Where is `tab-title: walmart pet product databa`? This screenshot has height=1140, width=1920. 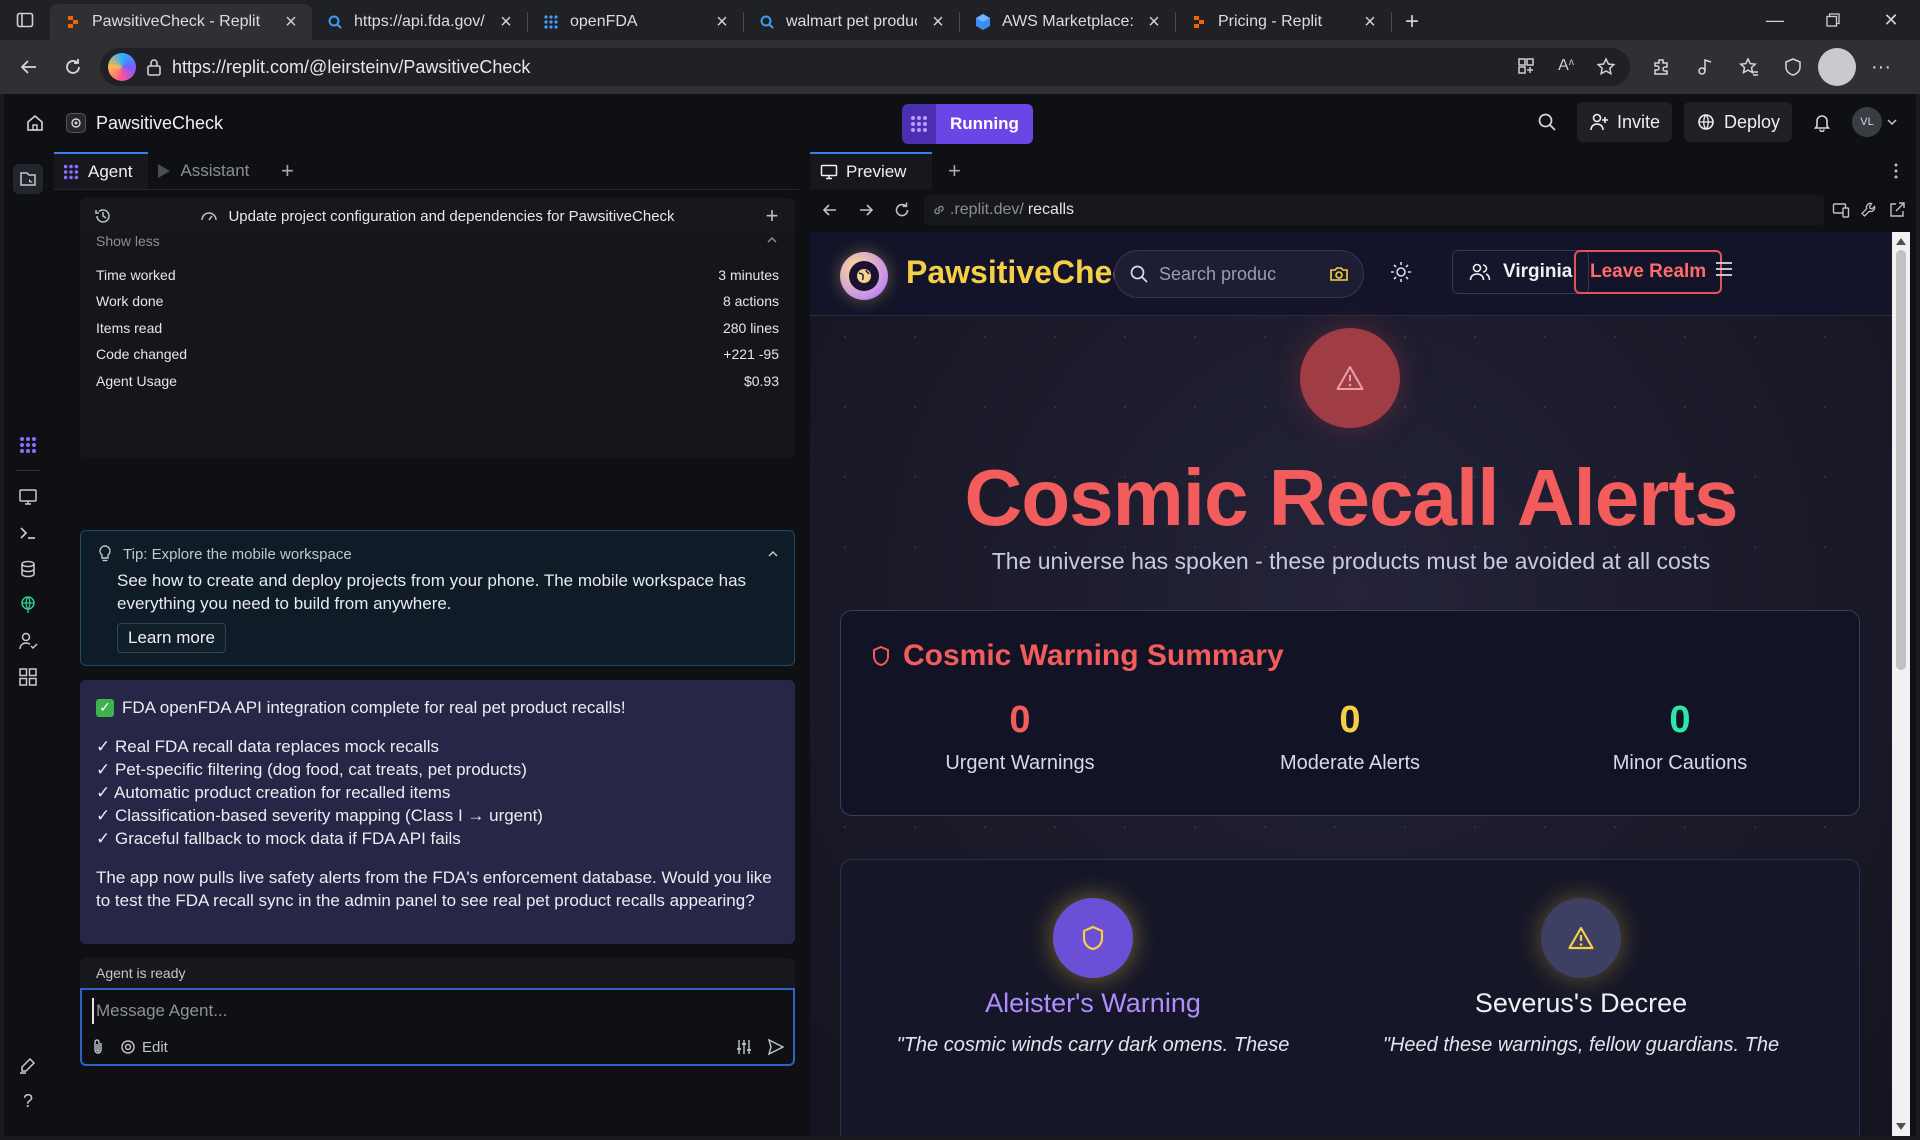 tab-title: walmart pet product databa is located at coordinates (851, 21).